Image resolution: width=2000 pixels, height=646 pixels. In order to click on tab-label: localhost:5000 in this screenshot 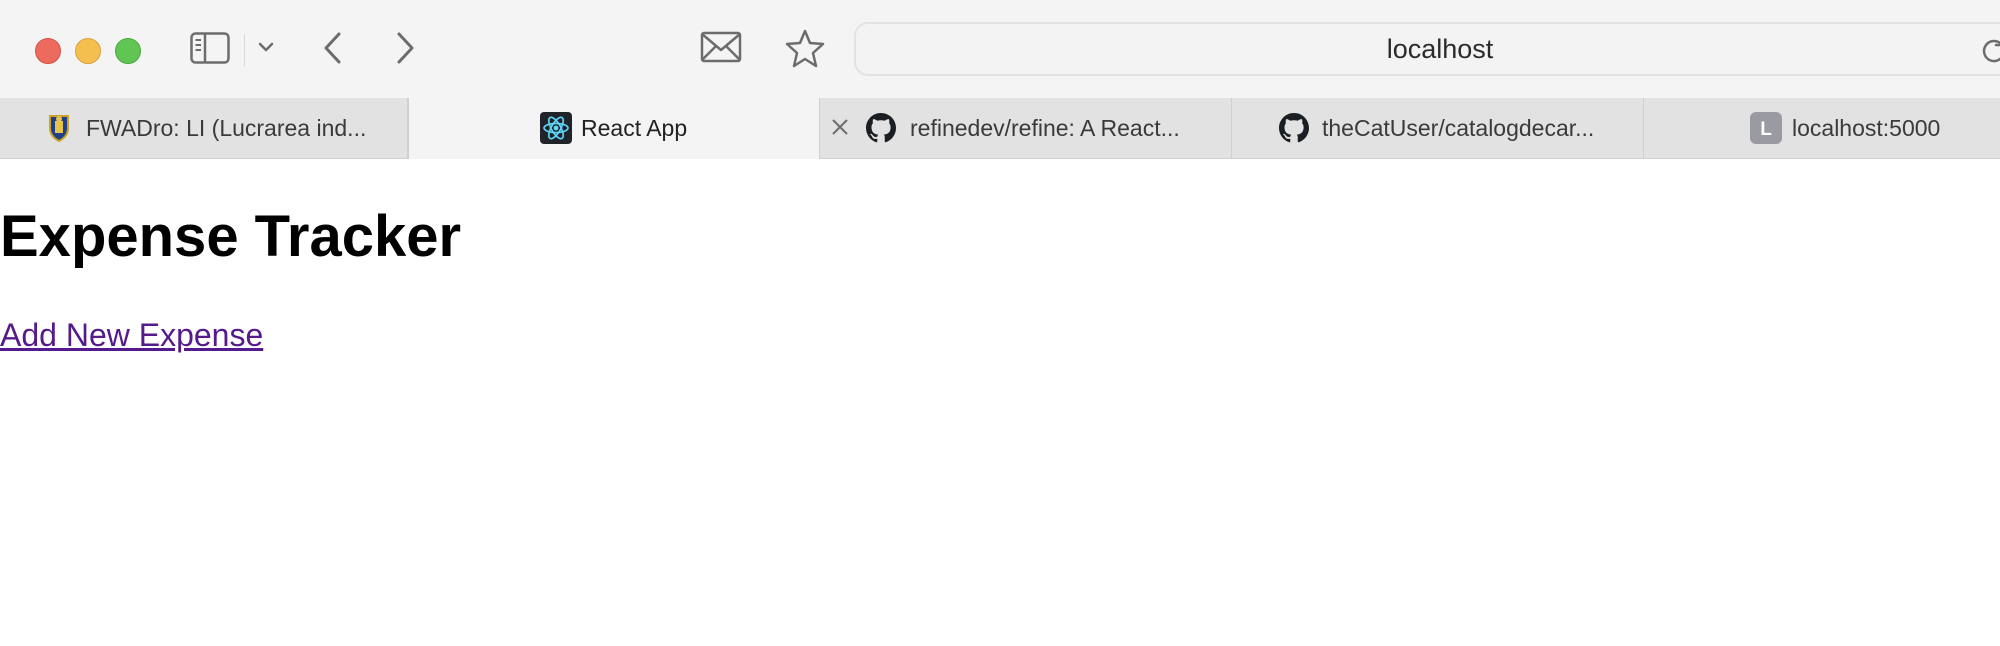, I will do `click(1866, 128)`.